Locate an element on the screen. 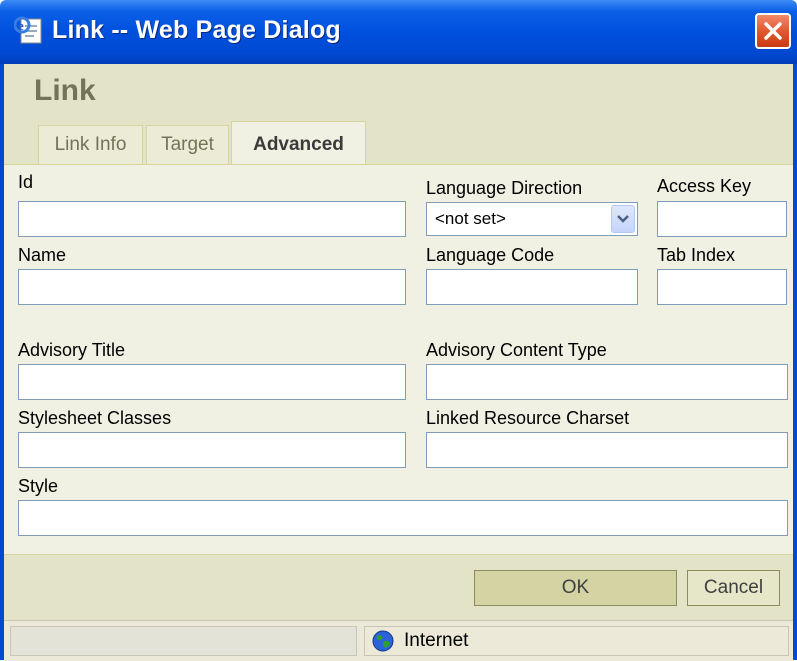  tab-target: Target is located at coordinates (187, 144).